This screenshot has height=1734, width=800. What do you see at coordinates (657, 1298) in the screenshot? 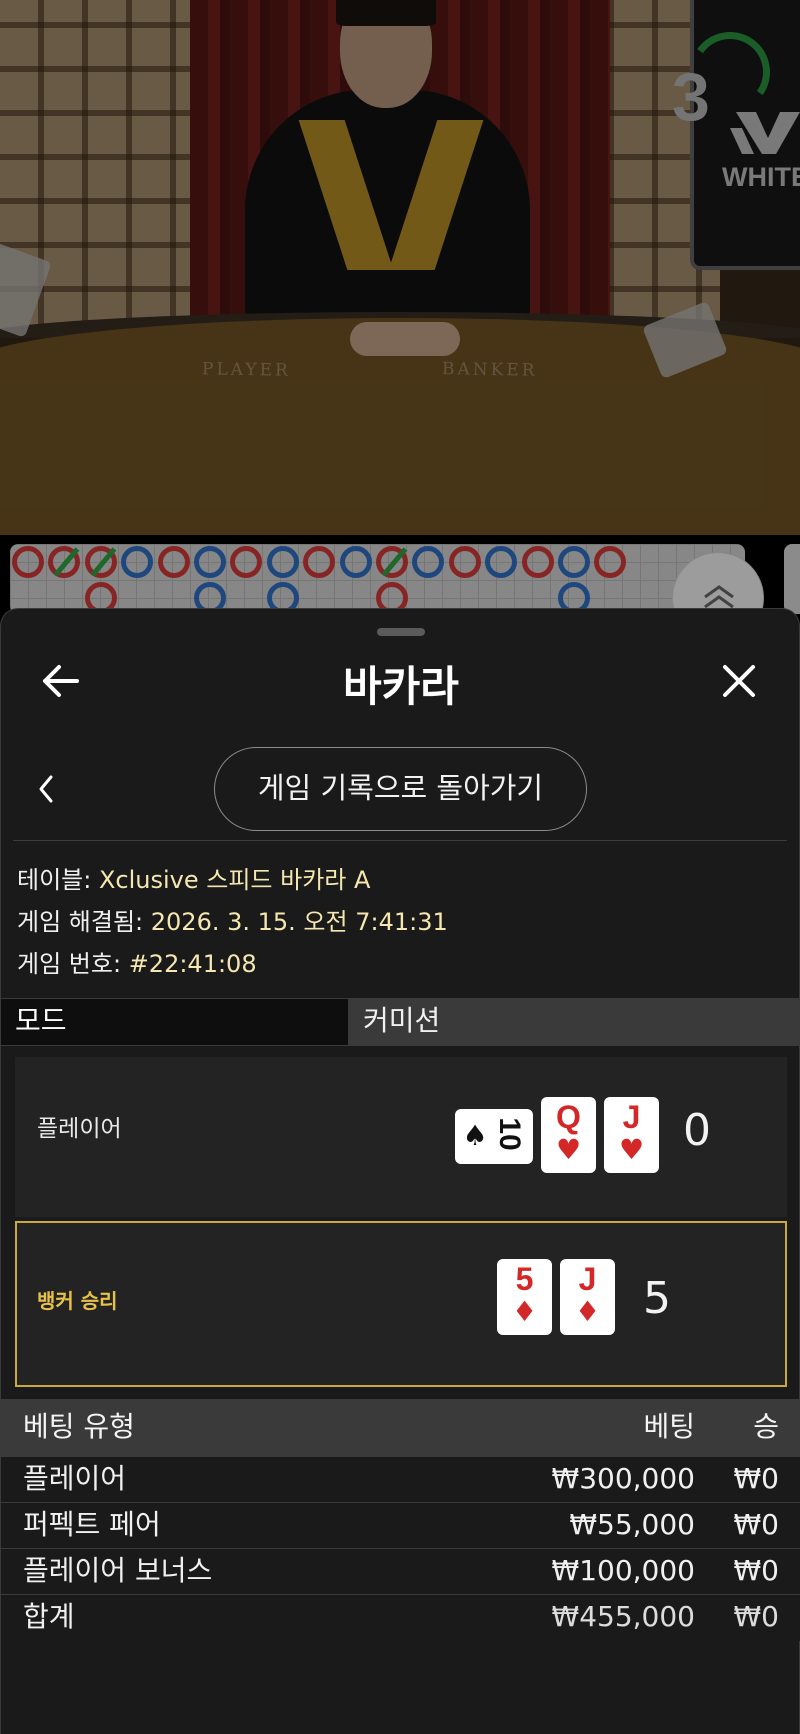
I see `banker-score: 5` at bounding box center [657, 1298].